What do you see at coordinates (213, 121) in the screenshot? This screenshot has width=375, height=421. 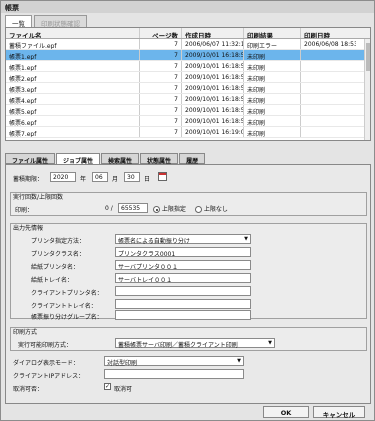 I see `table-cell: 2009/10/01 16:18:59` at bounding box center [213, 121].